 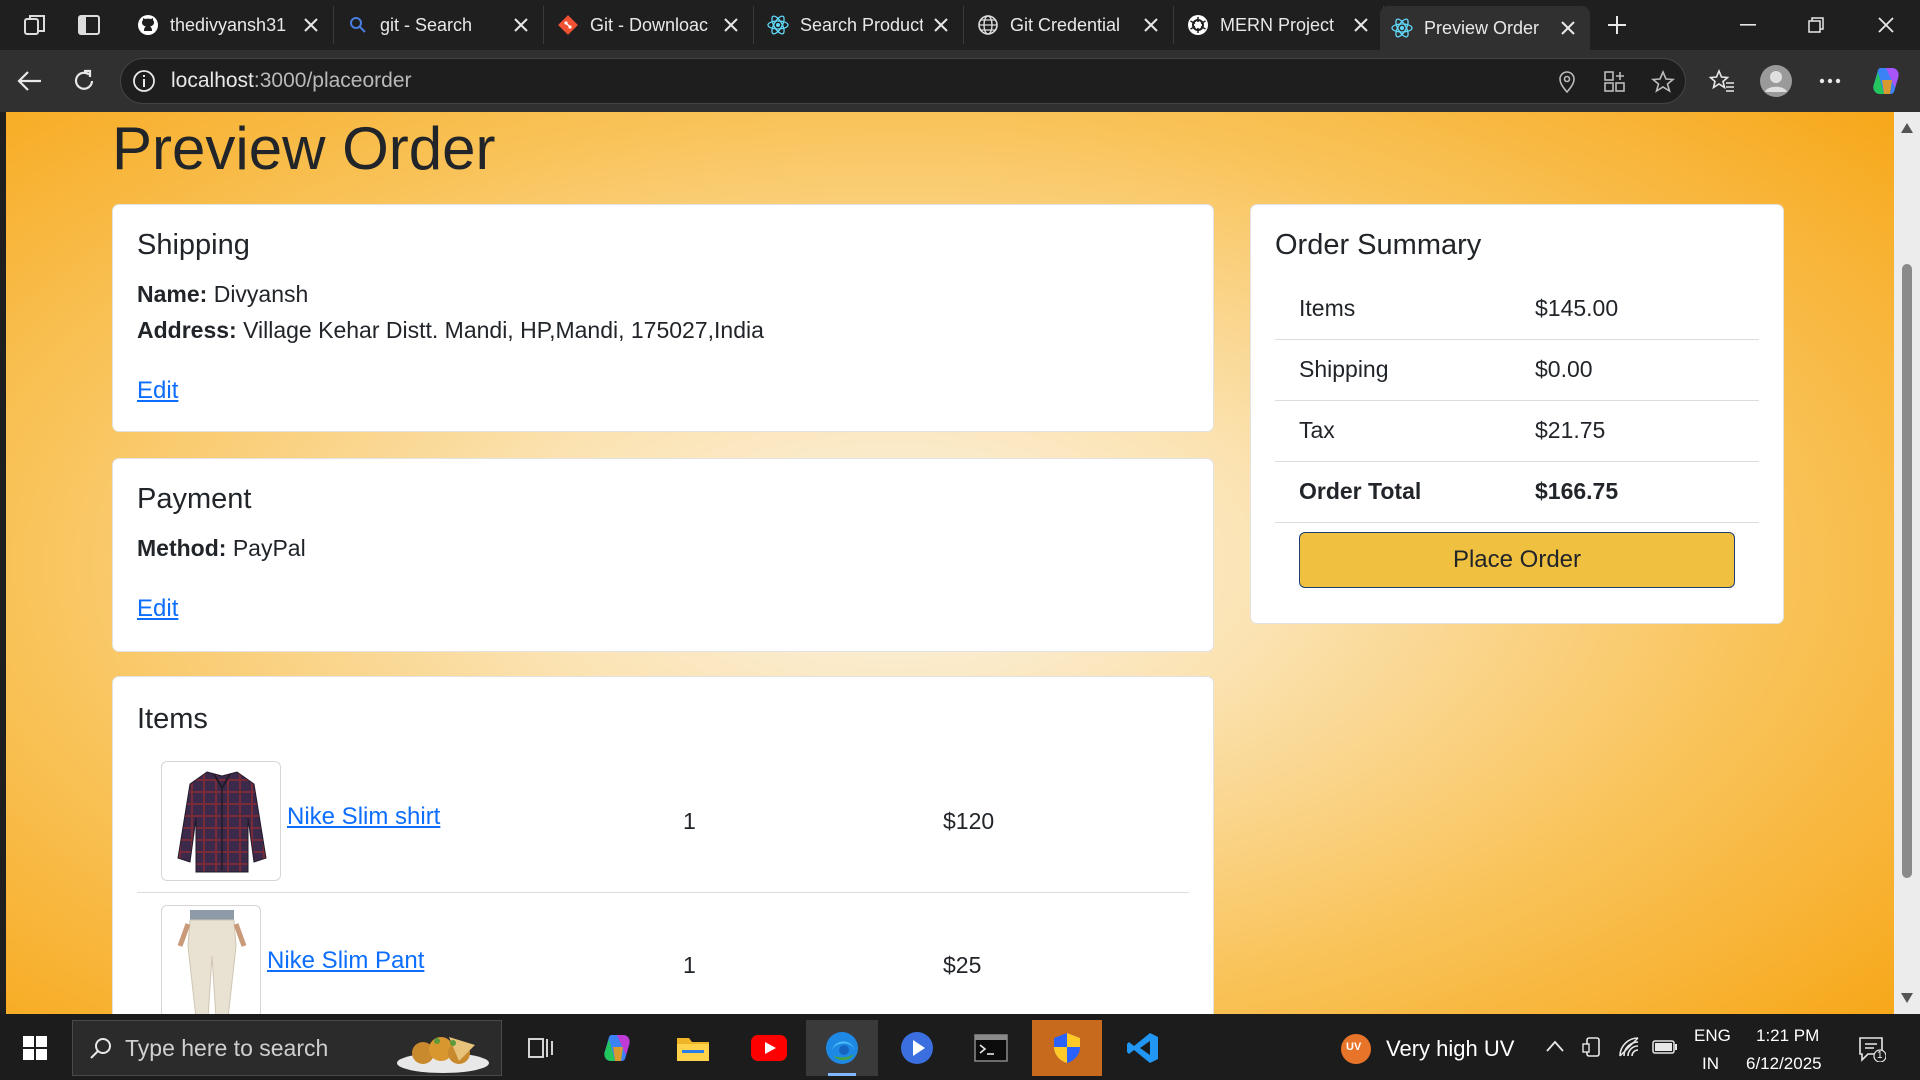 What do you see at coordinates (221, 548) in the screenshot?
I see `payment-method: Method: PayPal` at bounding box center [221, 548].